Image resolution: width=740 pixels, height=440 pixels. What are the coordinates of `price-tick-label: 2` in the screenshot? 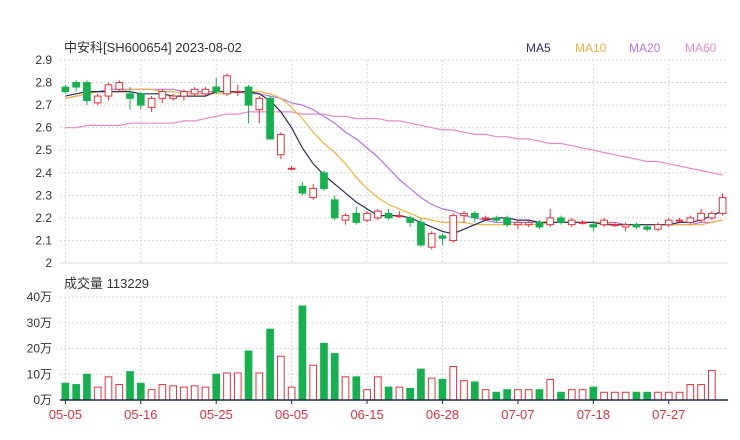 It's located at (48, 263).